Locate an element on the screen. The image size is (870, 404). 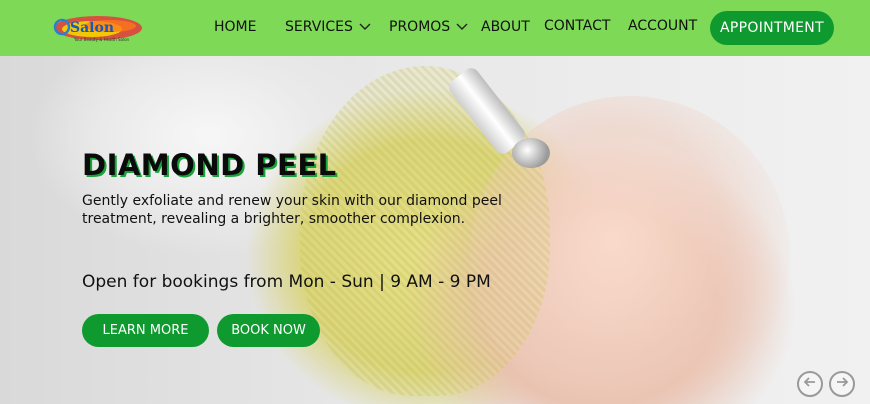
nav-promos: PROMOS is located at coordinates (428, 27).